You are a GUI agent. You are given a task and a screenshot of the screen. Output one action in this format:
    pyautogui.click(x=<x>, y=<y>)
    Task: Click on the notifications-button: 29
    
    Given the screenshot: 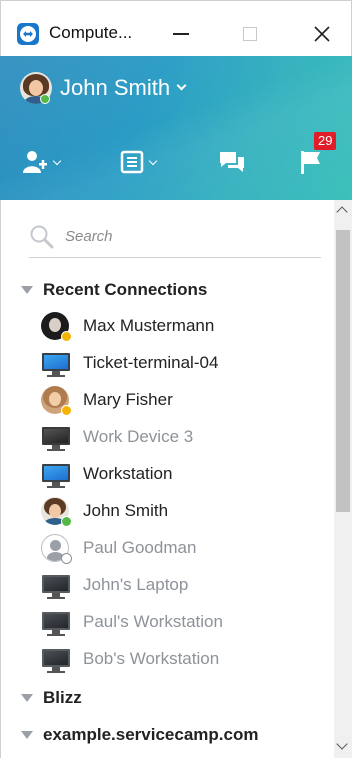 What is the action you would take?
    pyautogui.click(x=317, y=156)
    